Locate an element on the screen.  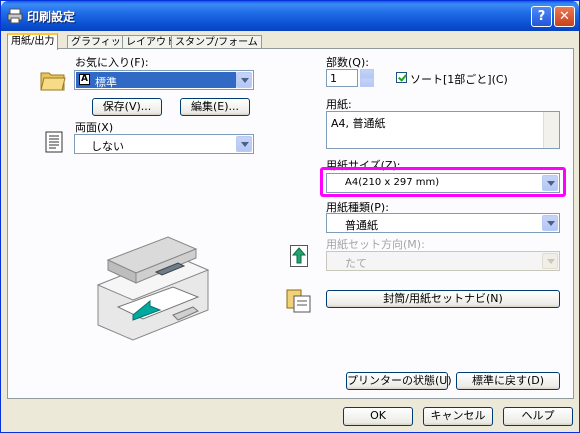
spin-up-icon is located at coordinates (367, 73).